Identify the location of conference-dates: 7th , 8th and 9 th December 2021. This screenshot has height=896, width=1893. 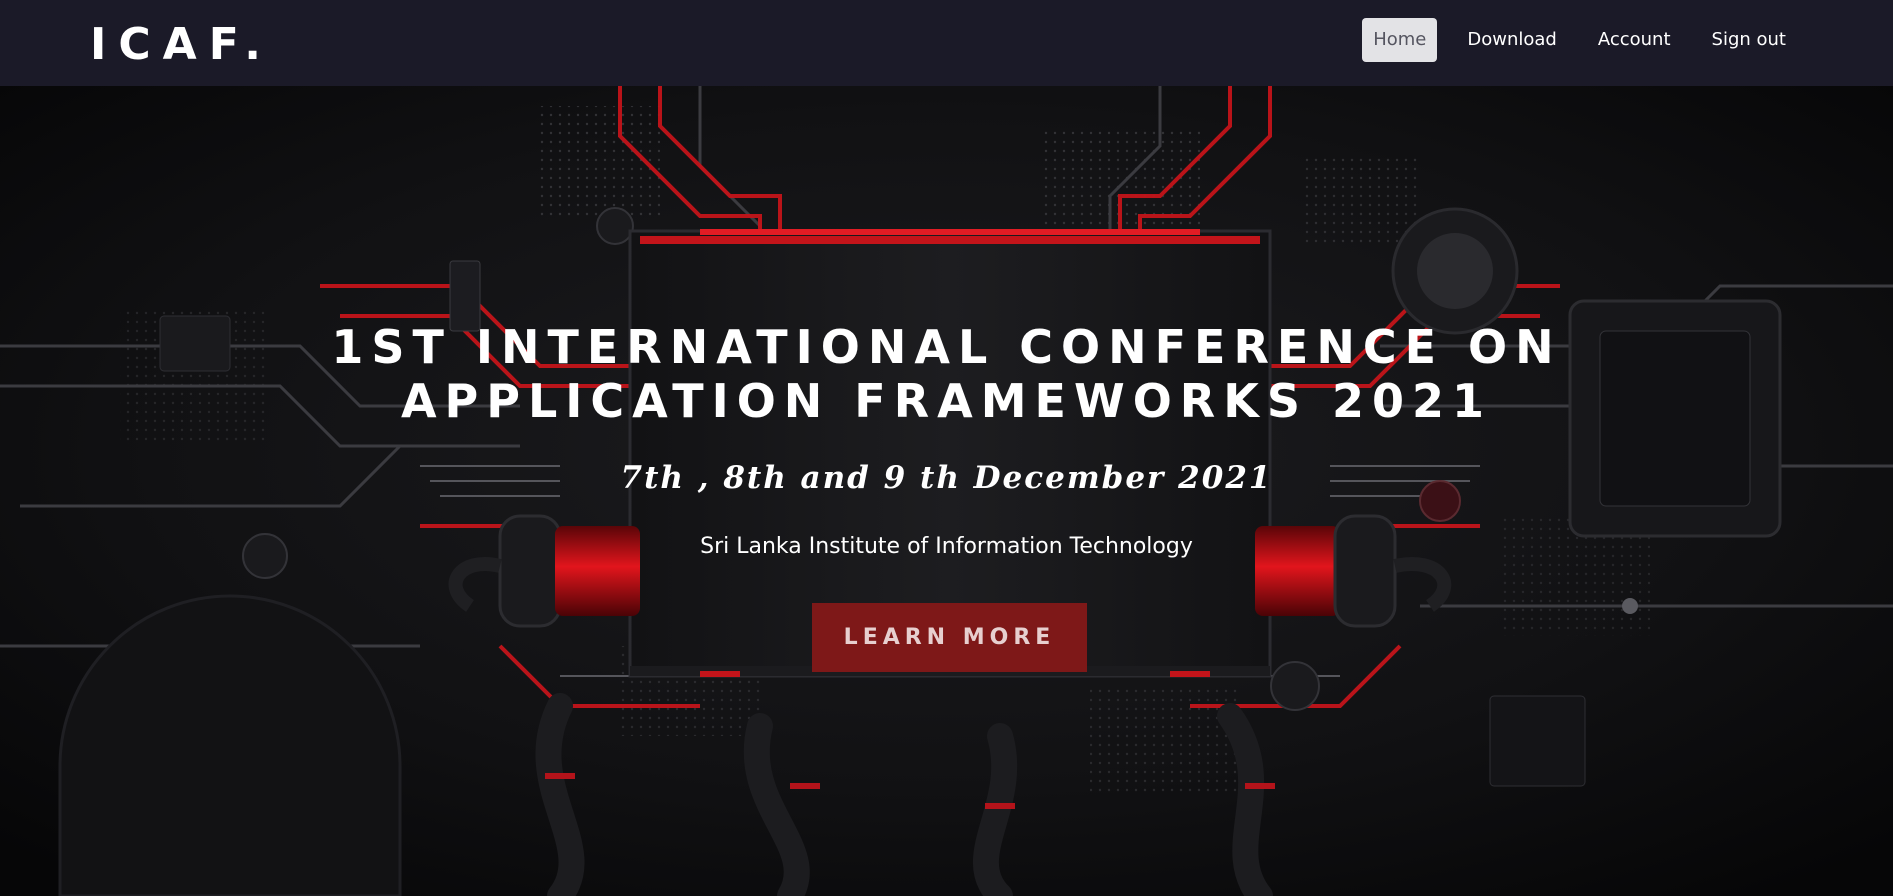
(946, 478).